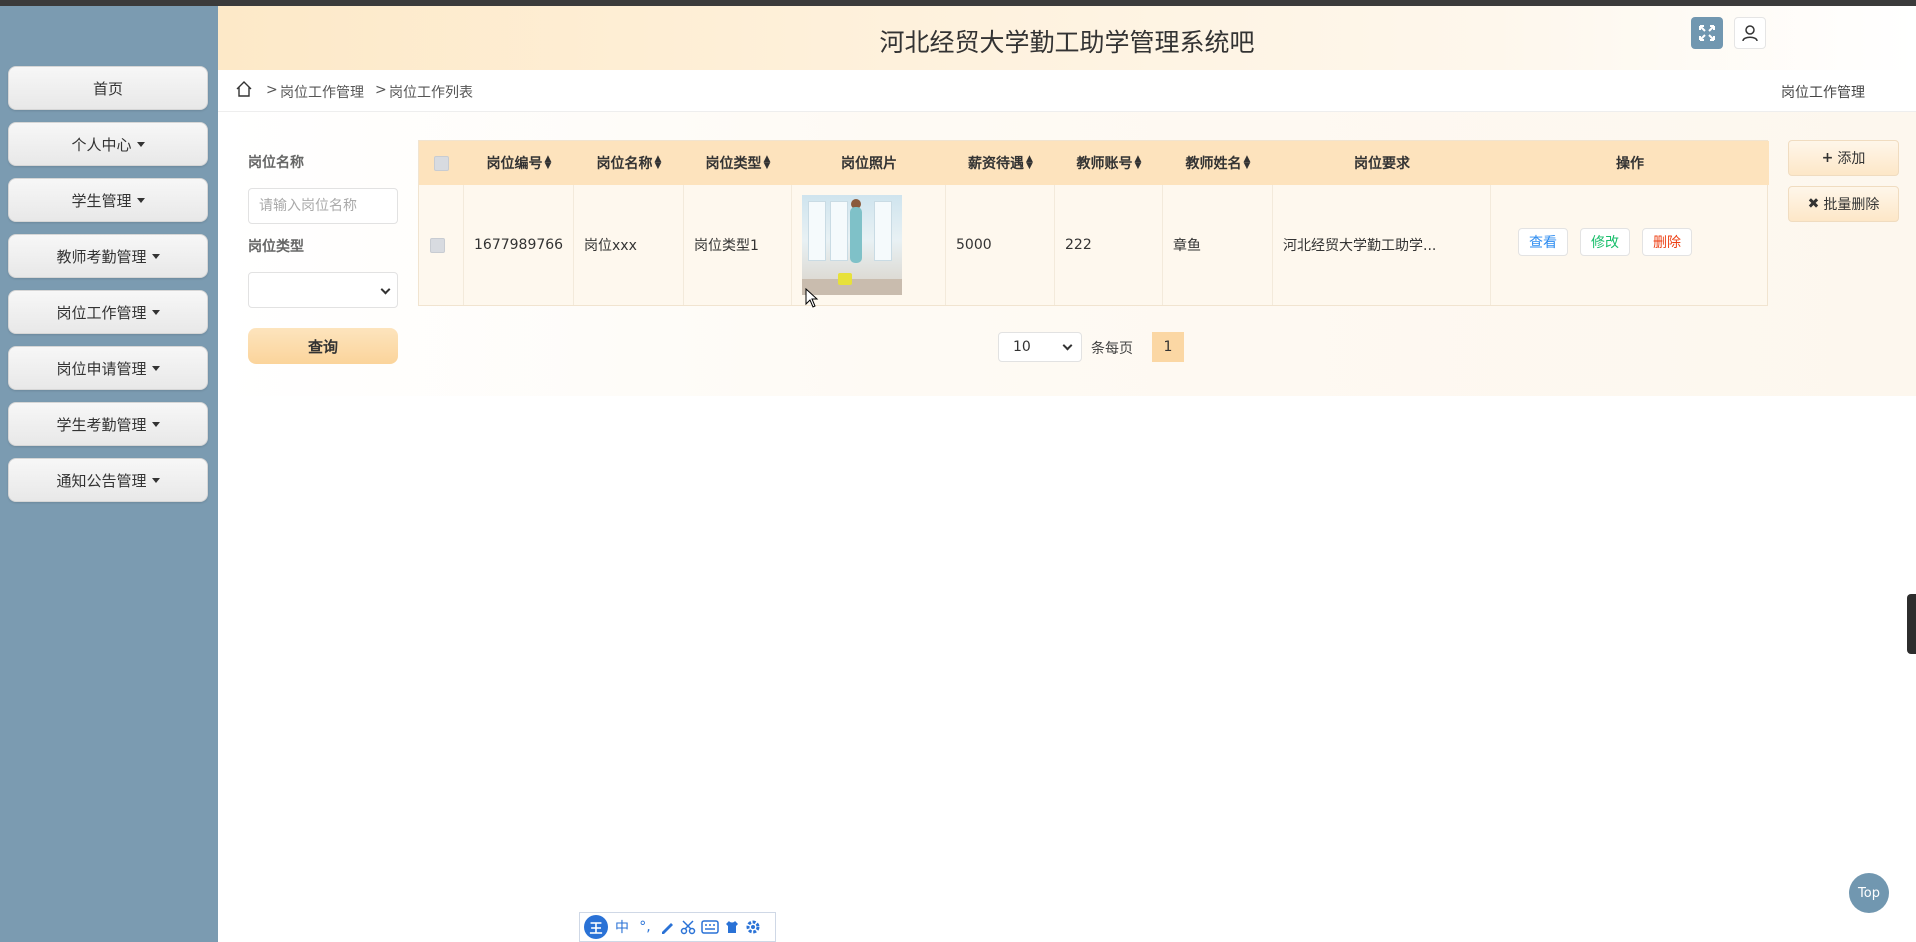 Image resolution: width=1916 pixels, height=942 pixels. I want to click on page-size-select: 10, so click(1040, 347).